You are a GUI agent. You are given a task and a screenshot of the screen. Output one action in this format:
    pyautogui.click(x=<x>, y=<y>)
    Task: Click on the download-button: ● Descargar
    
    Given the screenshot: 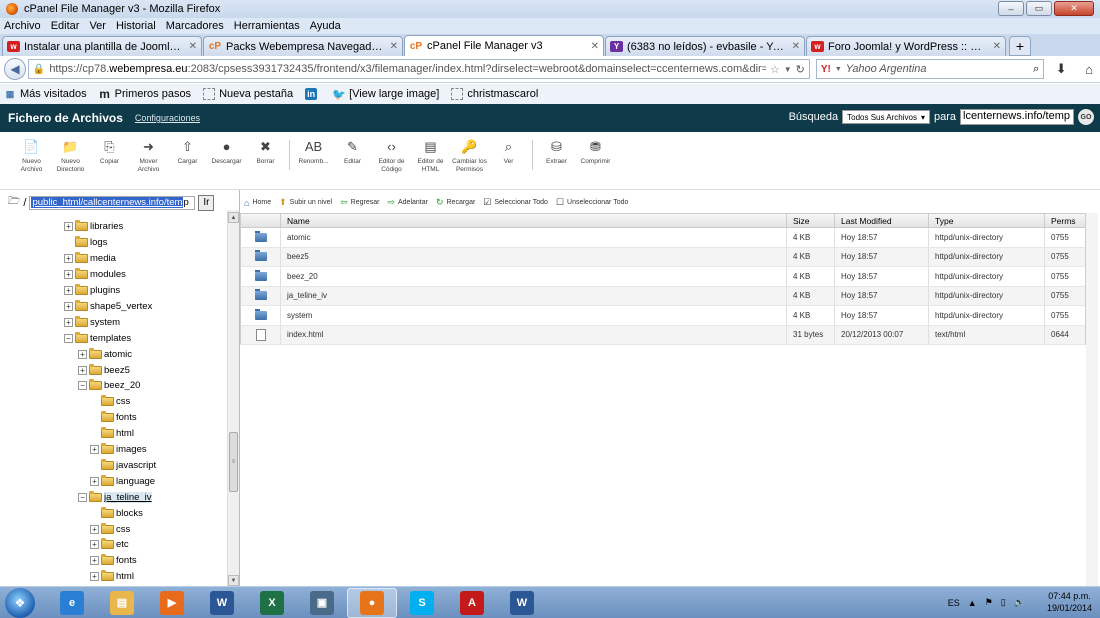 What is the action you would take?
    pyautogui.click(x=226, y=152)
    